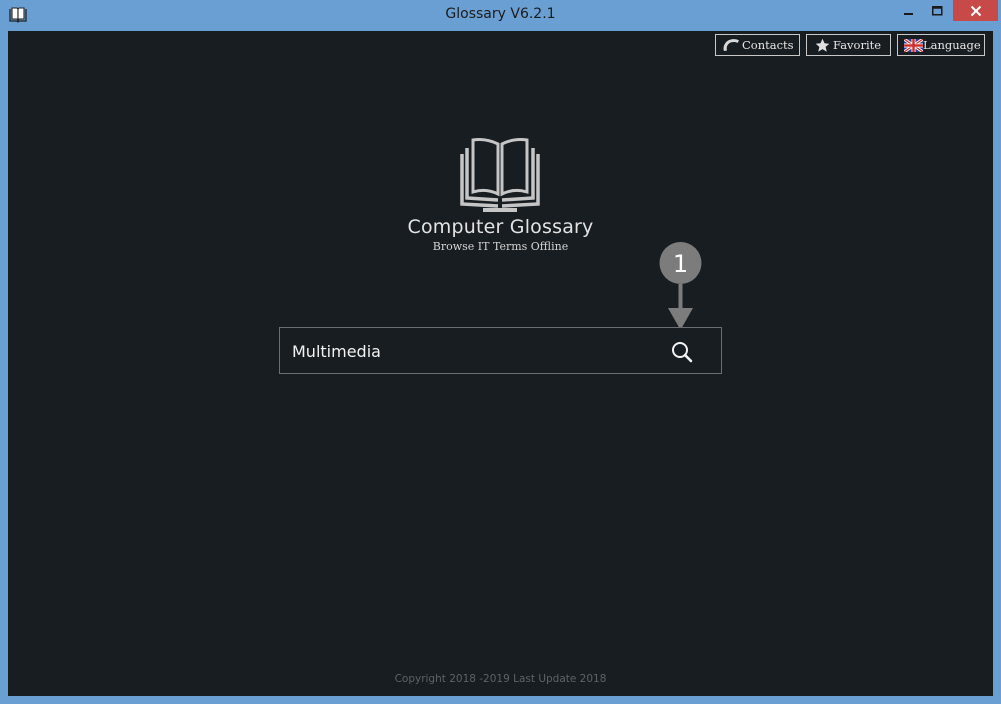 The image size is (1001, 704). I want to click on language-label: Language, so click(952, 45).